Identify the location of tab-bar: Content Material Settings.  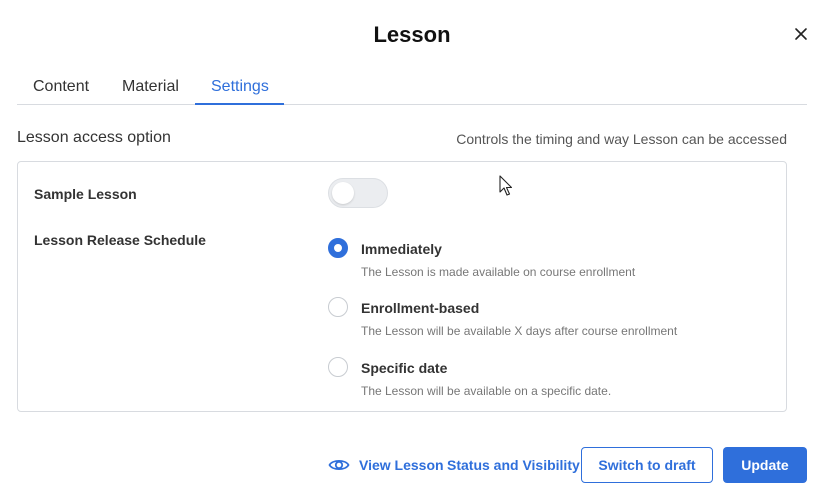
(412, 87).